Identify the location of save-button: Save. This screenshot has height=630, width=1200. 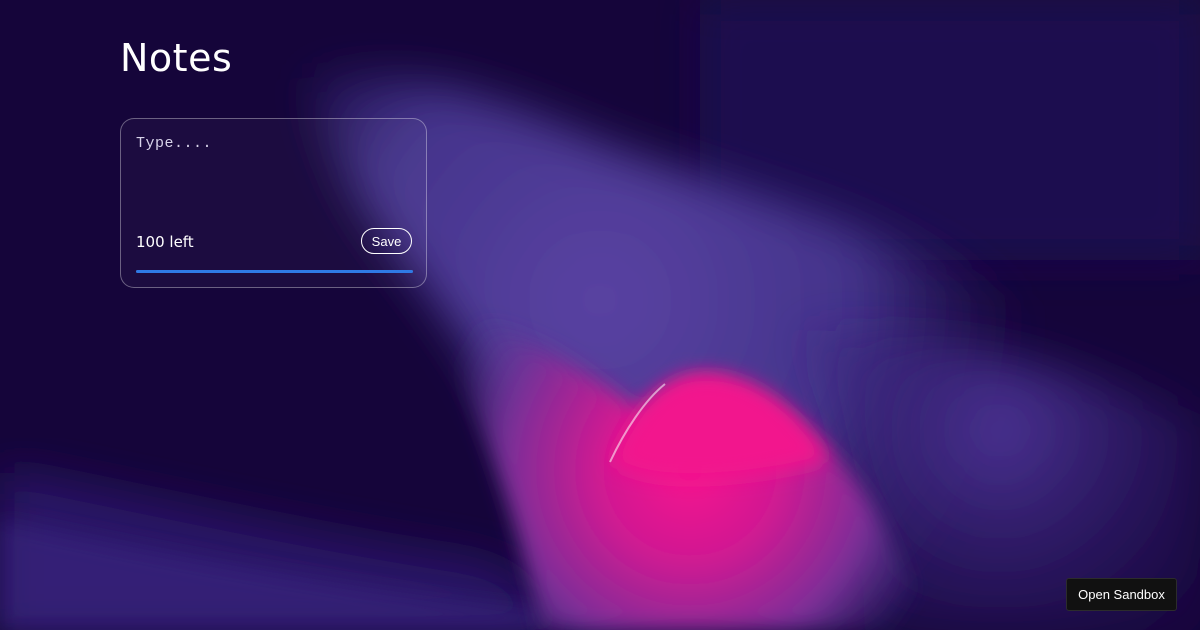
(386, 241).